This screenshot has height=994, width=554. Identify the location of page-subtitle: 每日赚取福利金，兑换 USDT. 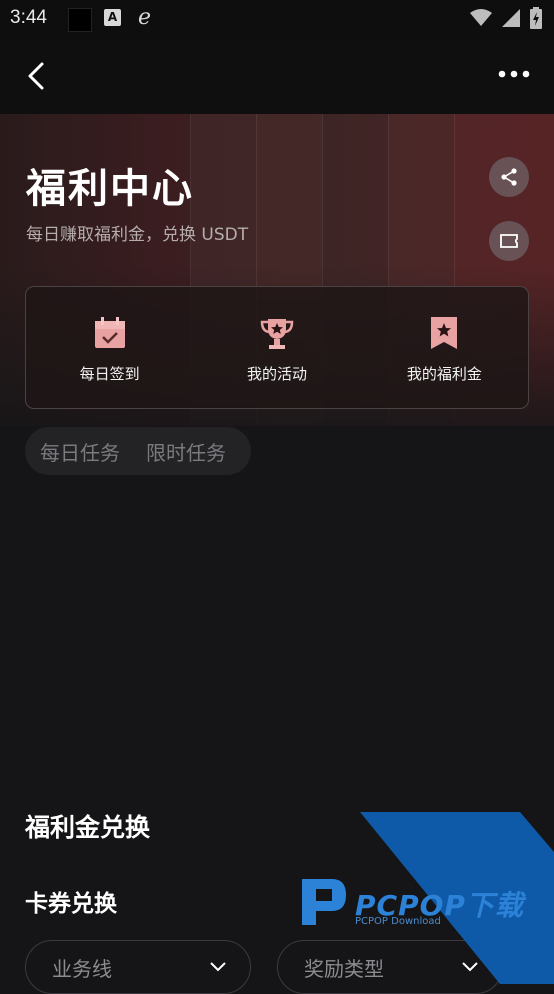
(137, 235).